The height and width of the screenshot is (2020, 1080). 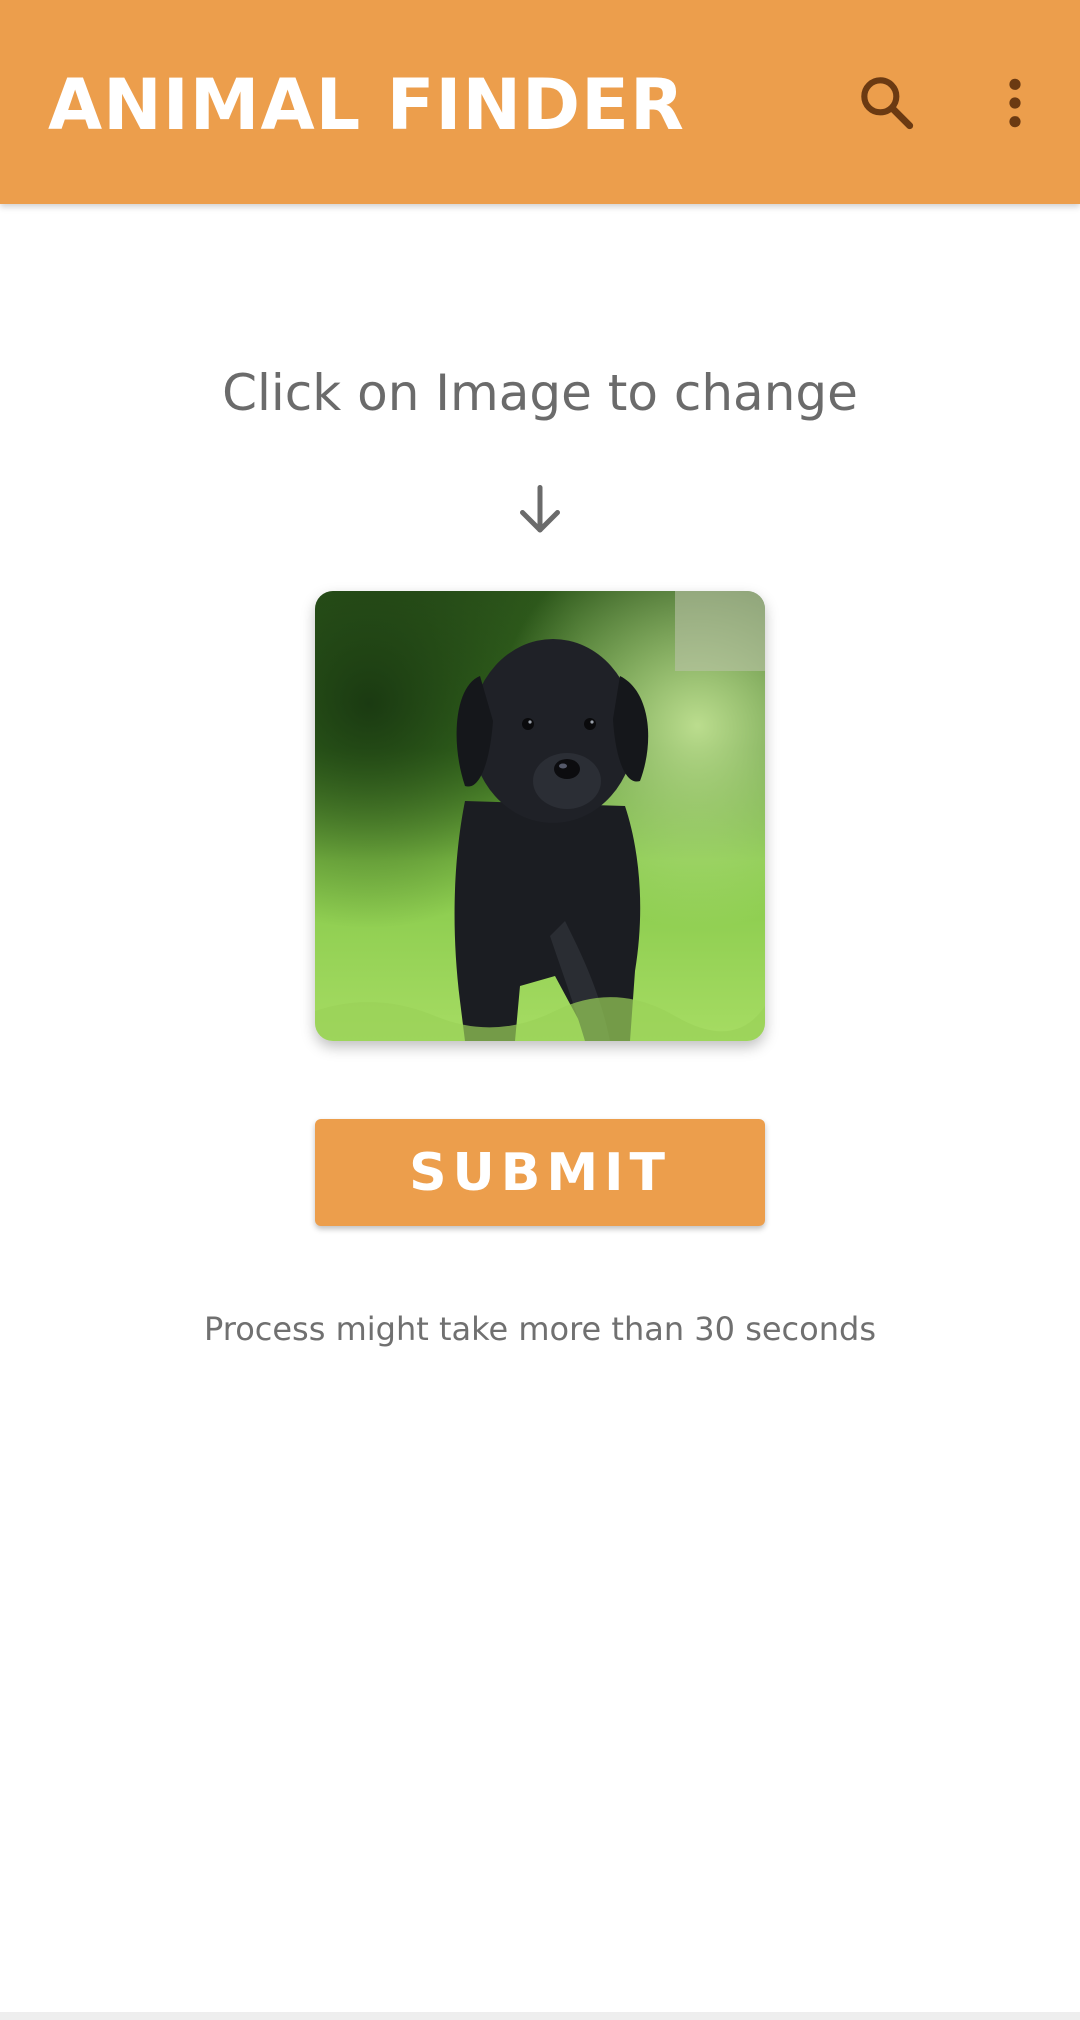 I want to click on search-button, so click(x=887, y=103).